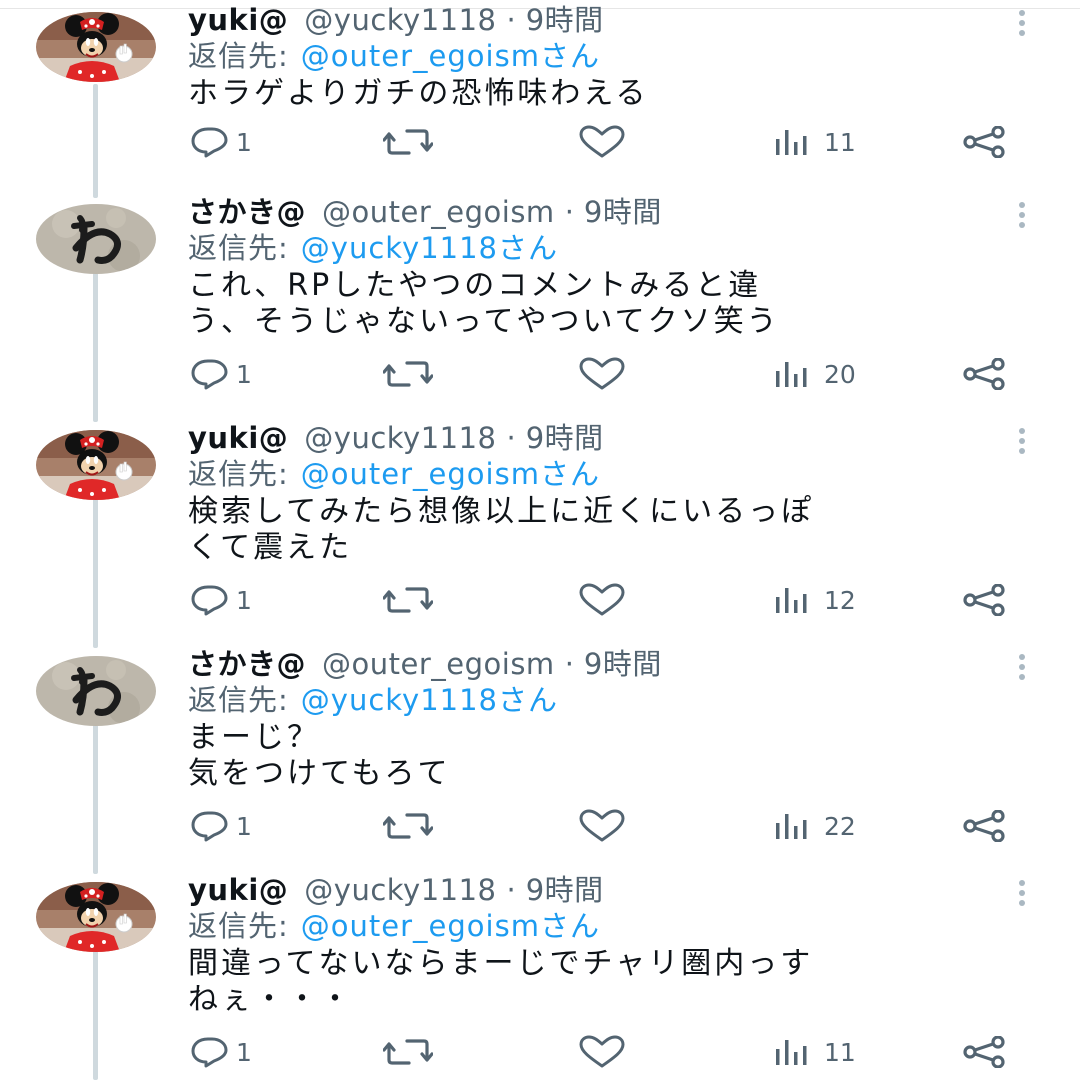 The height and width of the screenshot is (1080, 1080). I want to click on views-button: 12, so click(815, 600).